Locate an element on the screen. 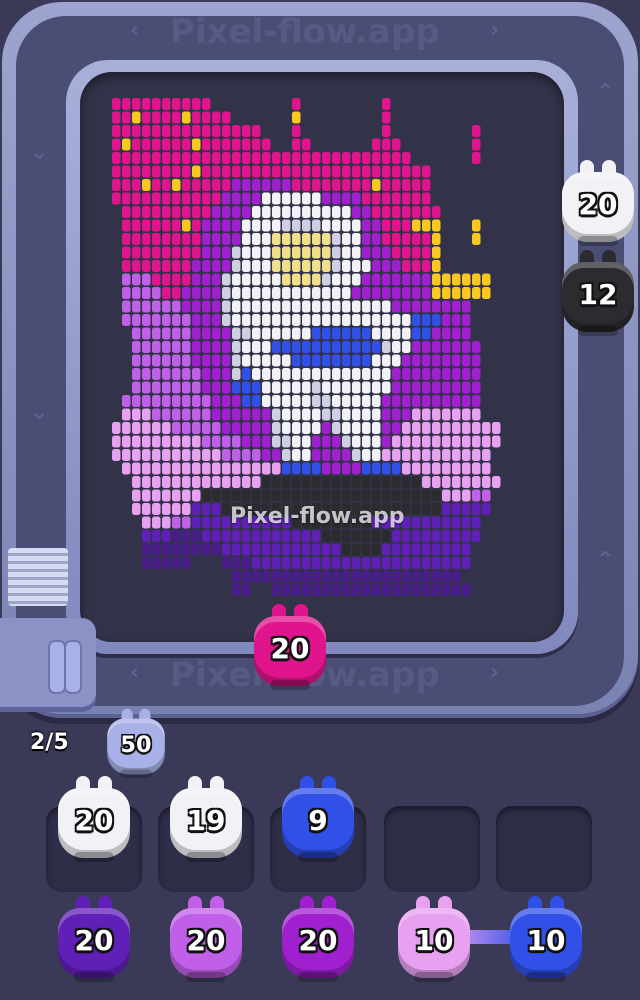 This screenshot has width=640, height=1000. bottom-shooter-magenta: 20 is located at coordinates (318, 940).